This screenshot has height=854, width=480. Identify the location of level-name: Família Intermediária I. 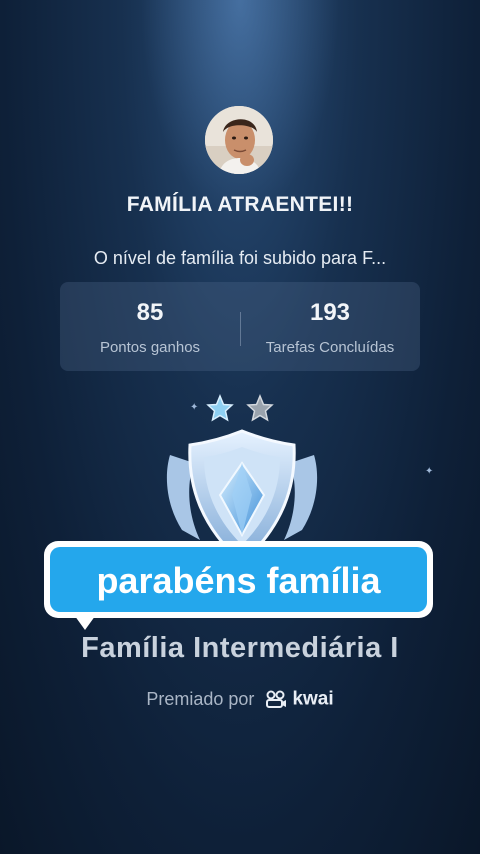
(240, 648).